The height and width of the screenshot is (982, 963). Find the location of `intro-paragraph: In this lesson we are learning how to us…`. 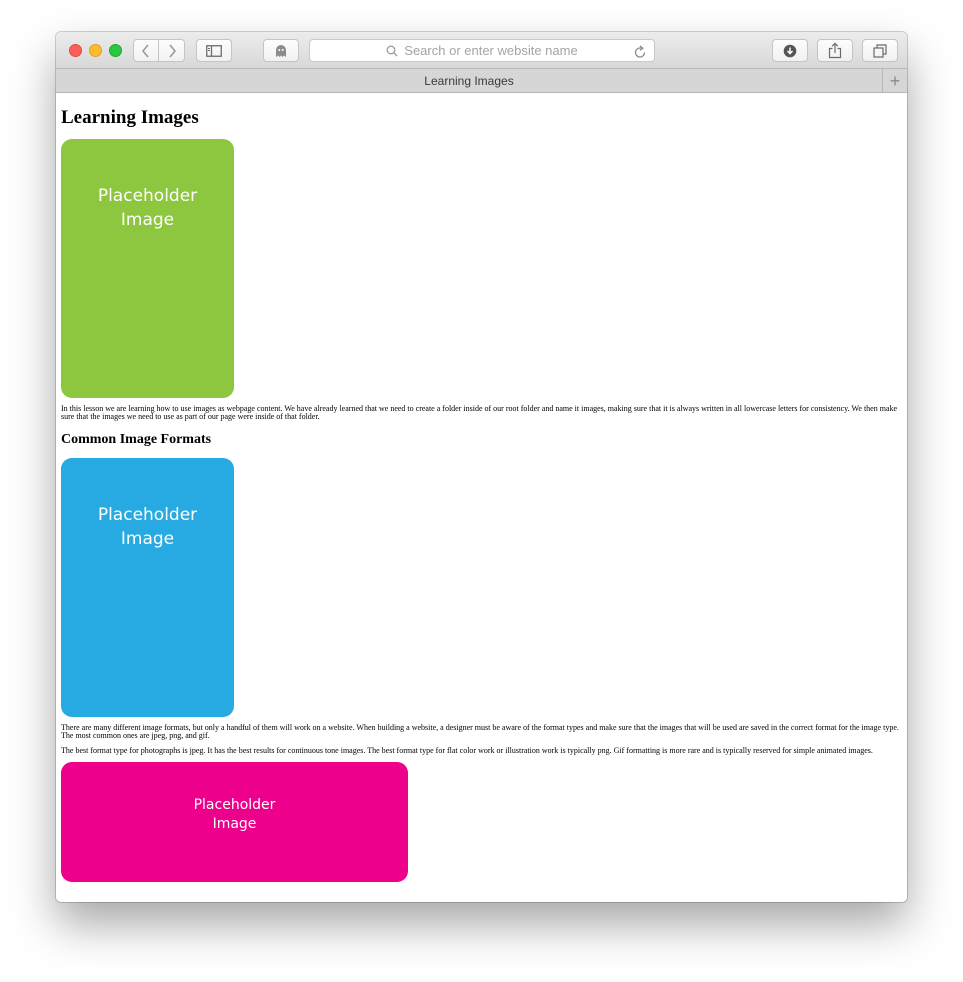

intro-paragraph: In this lesson we are learning how to us… is located at coordinates (479, 412).